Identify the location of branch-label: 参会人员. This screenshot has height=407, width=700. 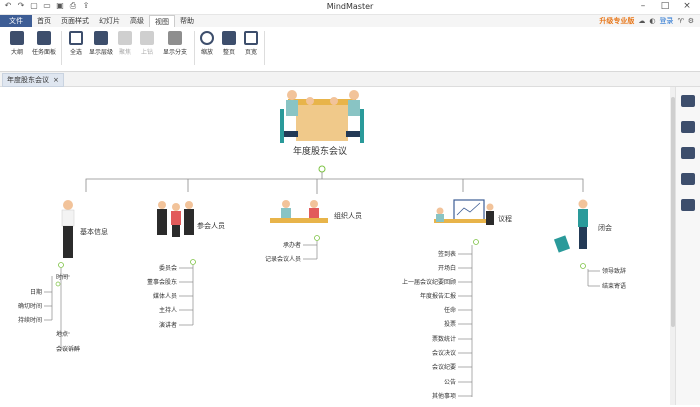
(211, 225).